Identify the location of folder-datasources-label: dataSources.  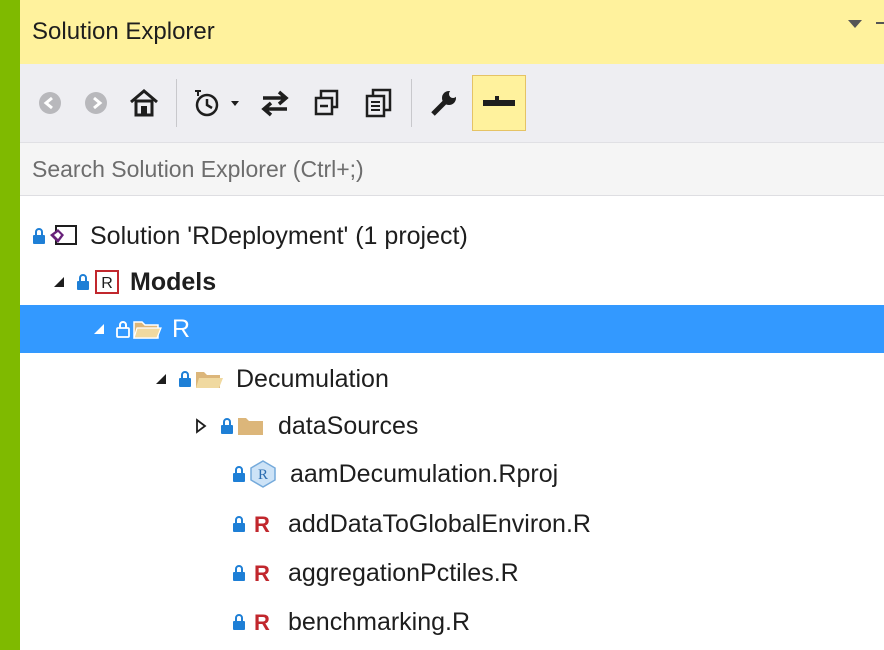
(348, 425).